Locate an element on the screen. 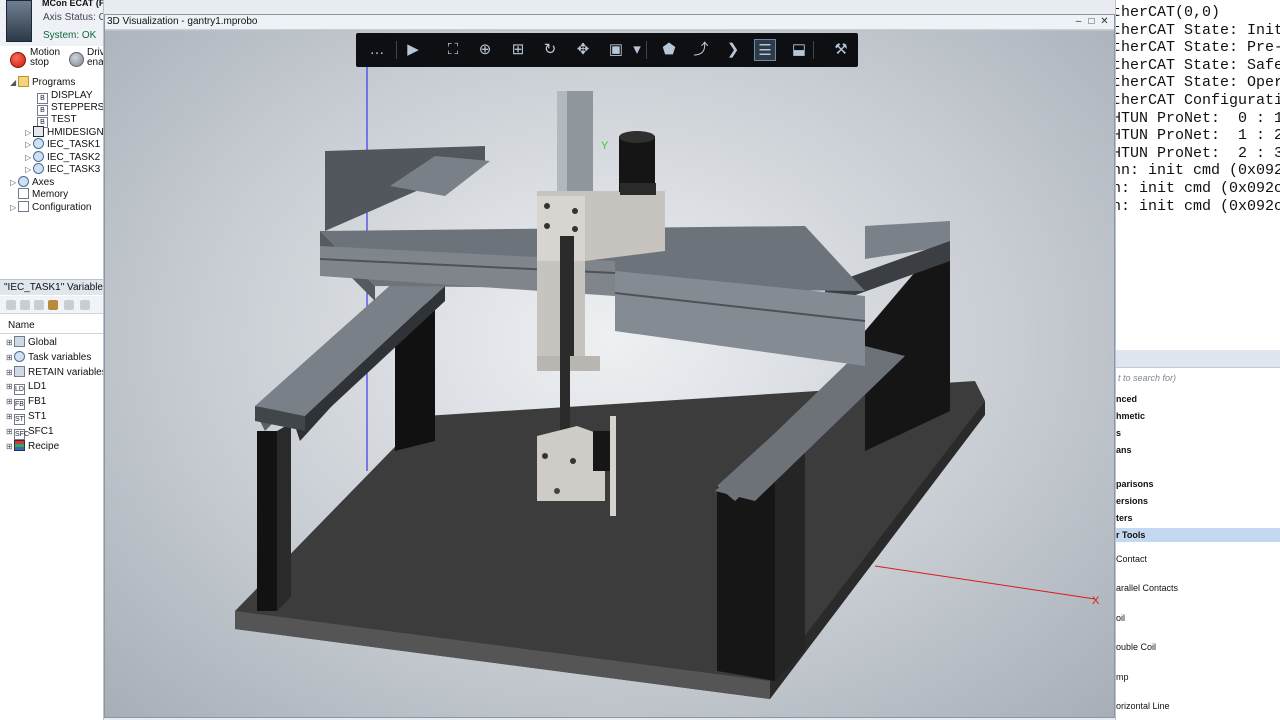 This screenshot has width=1280, height=720. system-status: System: OK is located at coordinates (70, 35).